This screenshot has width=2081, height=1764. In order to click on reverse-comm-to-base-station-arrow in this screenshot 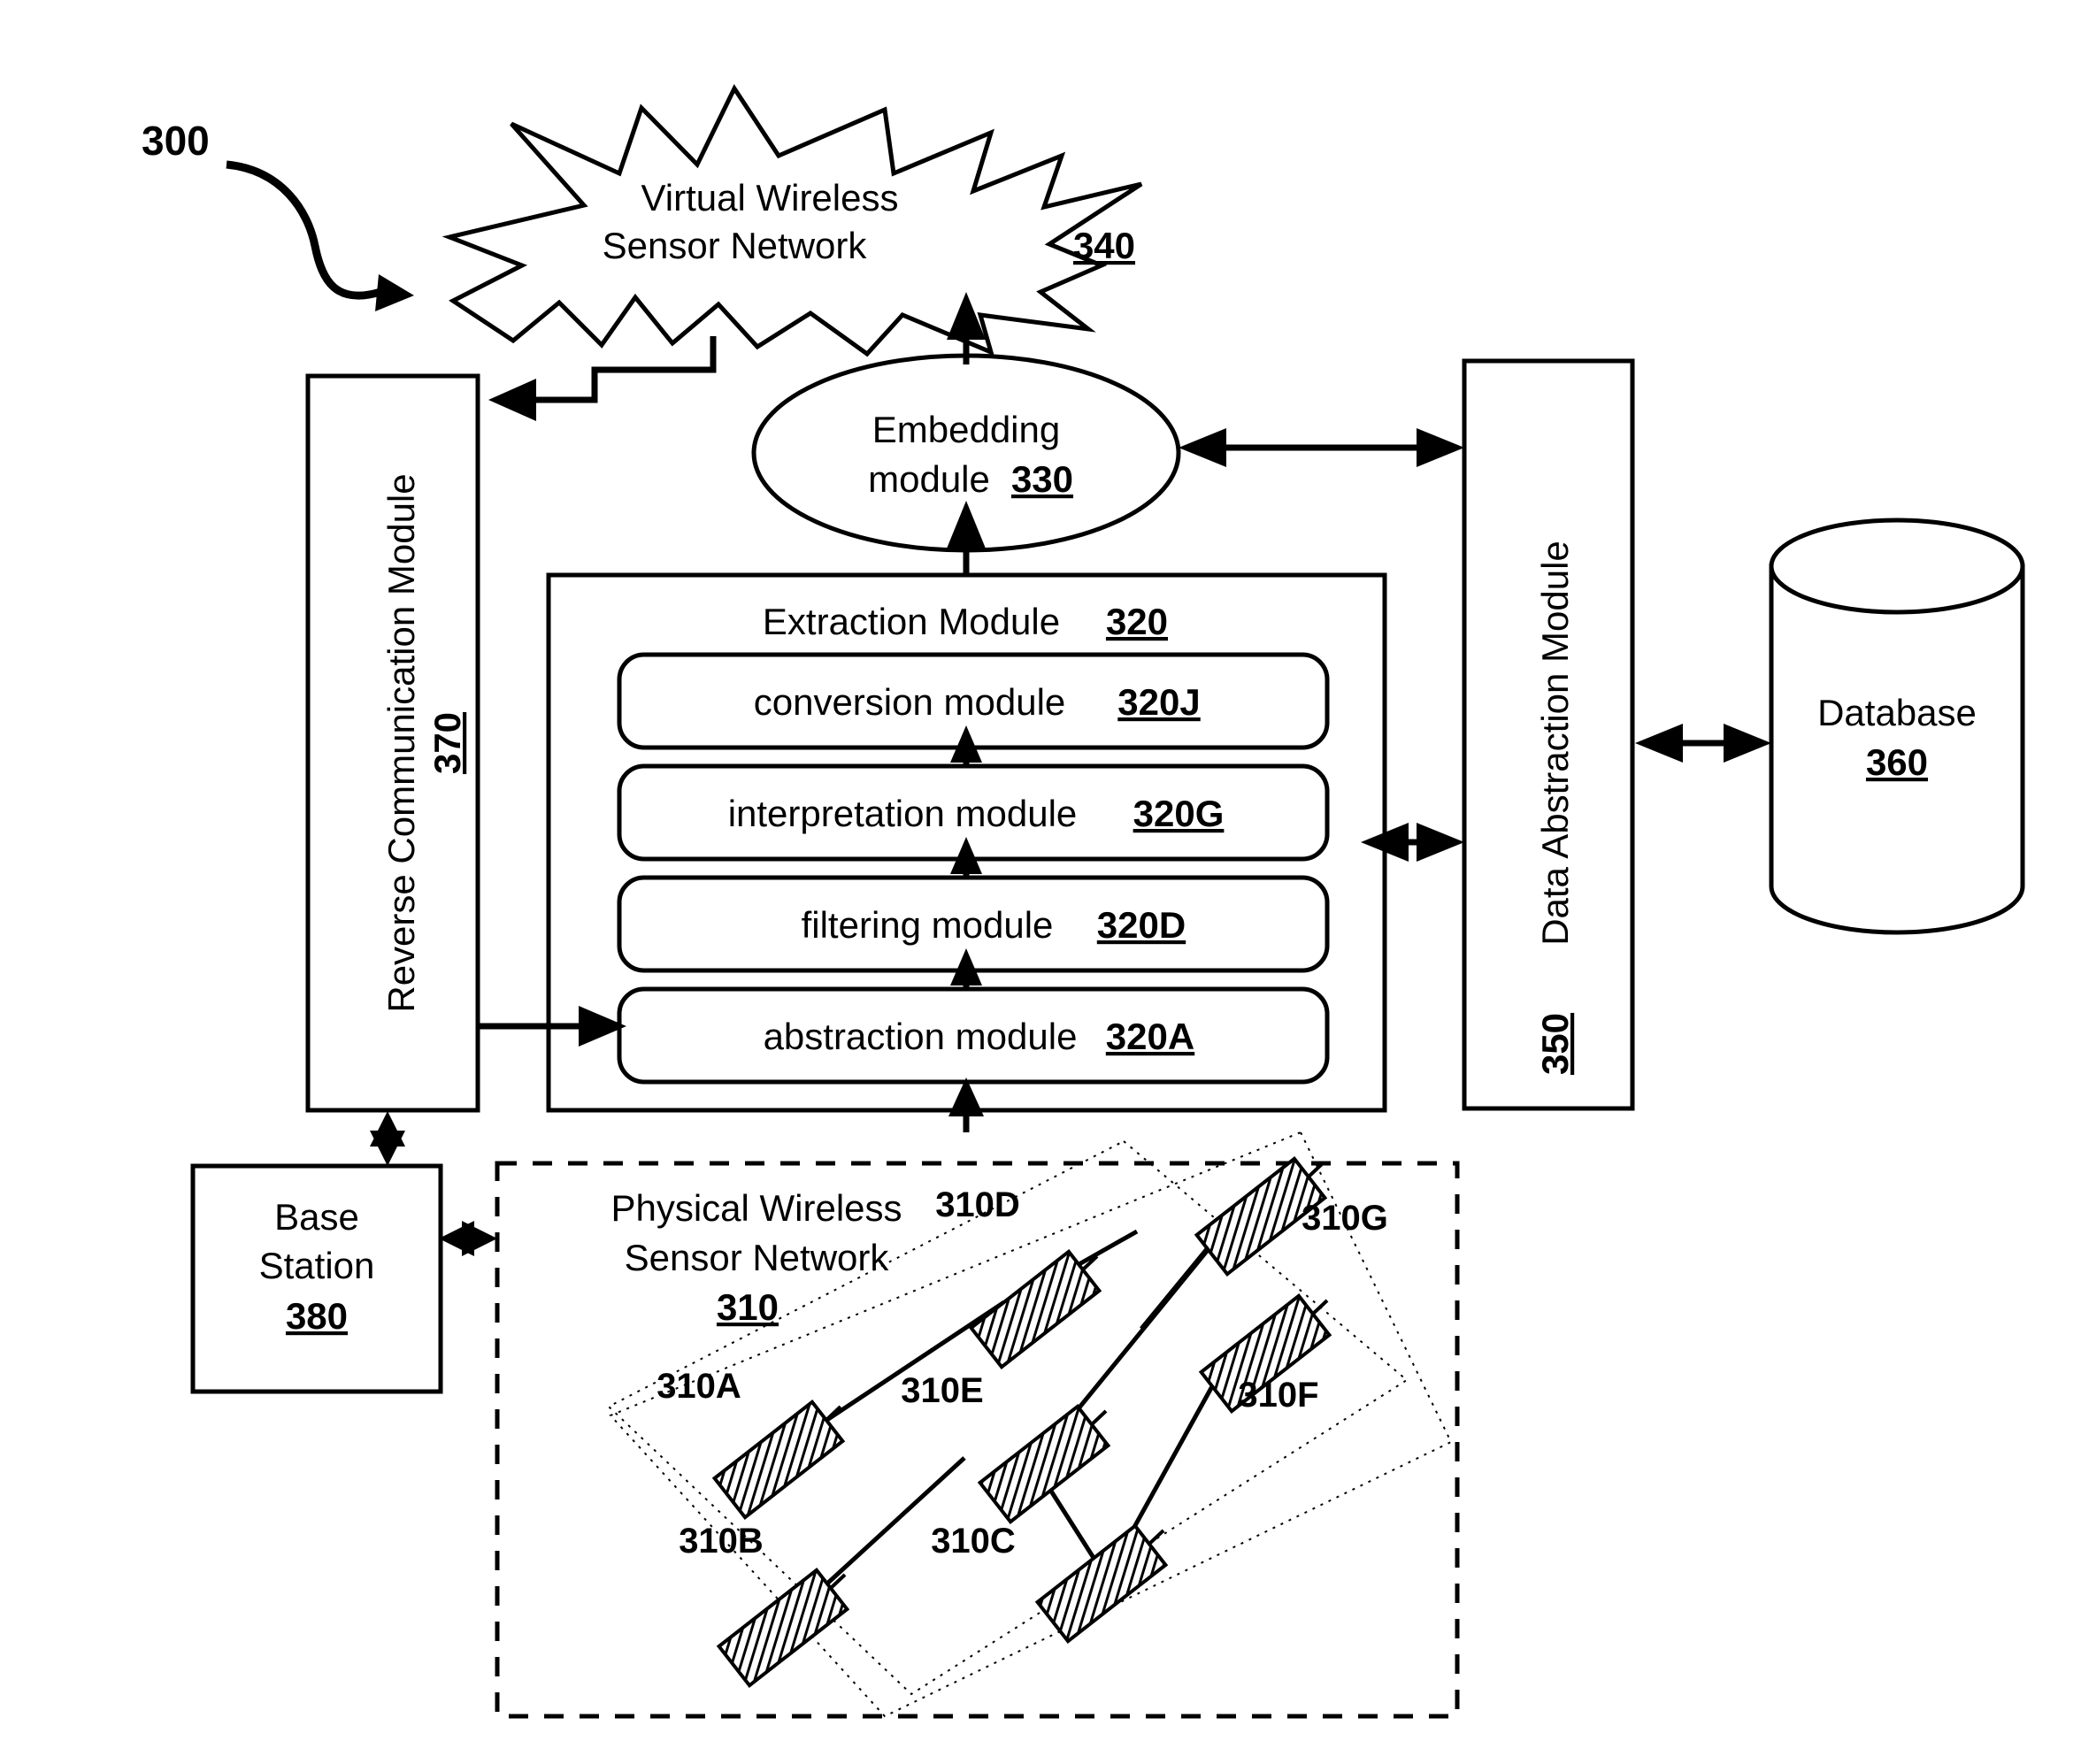, I will do `click(388, 1138)`.